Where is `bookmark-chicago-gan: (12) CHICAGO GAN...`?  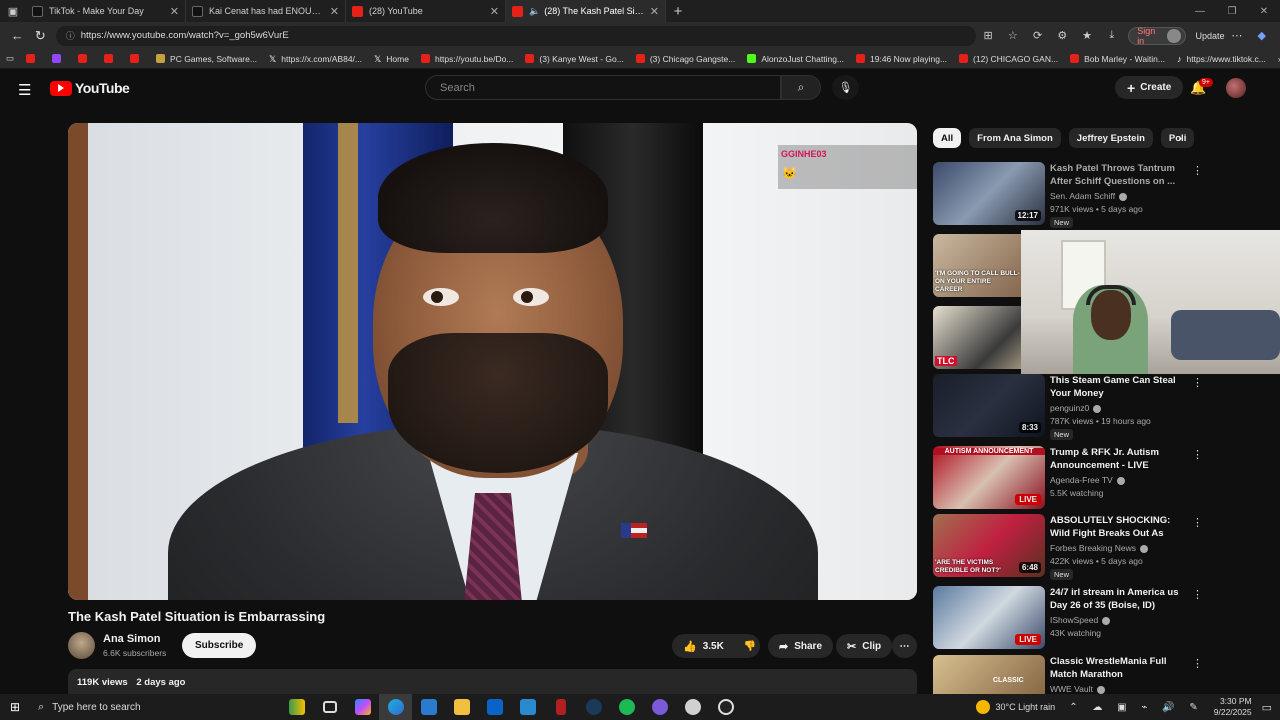 bookmark-chicago-gan: (12) CHICAGO GAN... is located at coordinates (1008, 59).